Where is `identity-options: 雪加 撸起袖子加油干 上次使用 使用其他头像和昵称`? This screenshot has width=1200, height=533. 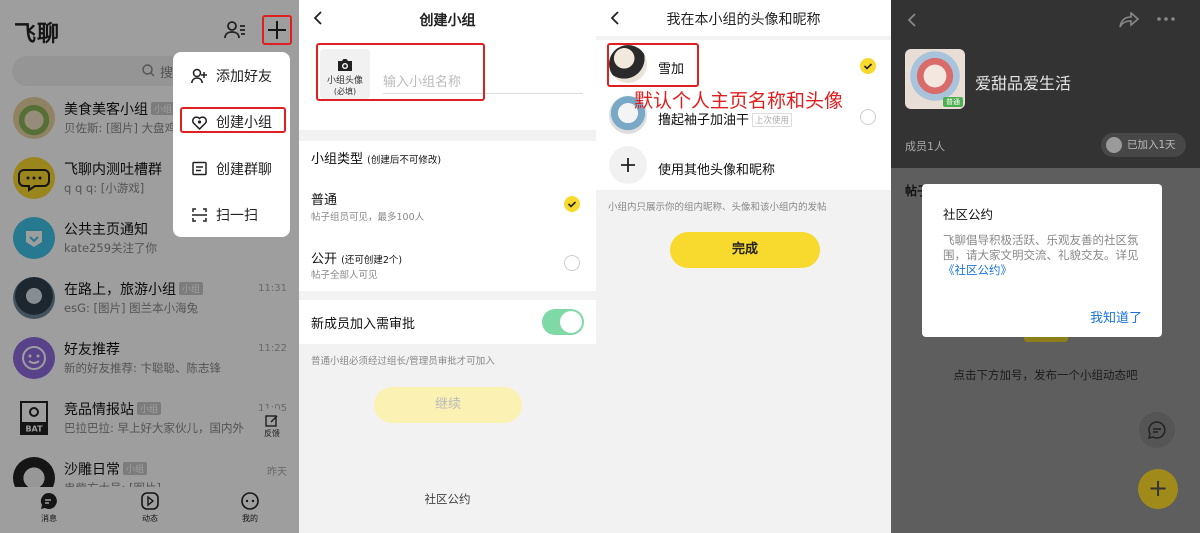 identity-options: 雪加 撸起袖子加油干 上次使用 使用其他头像和昵称 is located at coordinates (743, 115).